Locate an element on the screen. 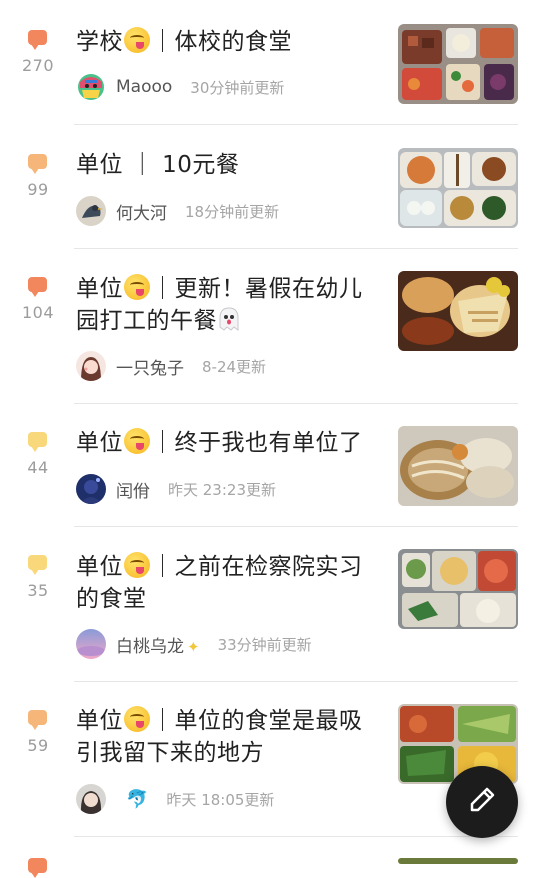 The image size is (540, 878). update-time: 30分钟前更新 is located at coordinates (237, 87).